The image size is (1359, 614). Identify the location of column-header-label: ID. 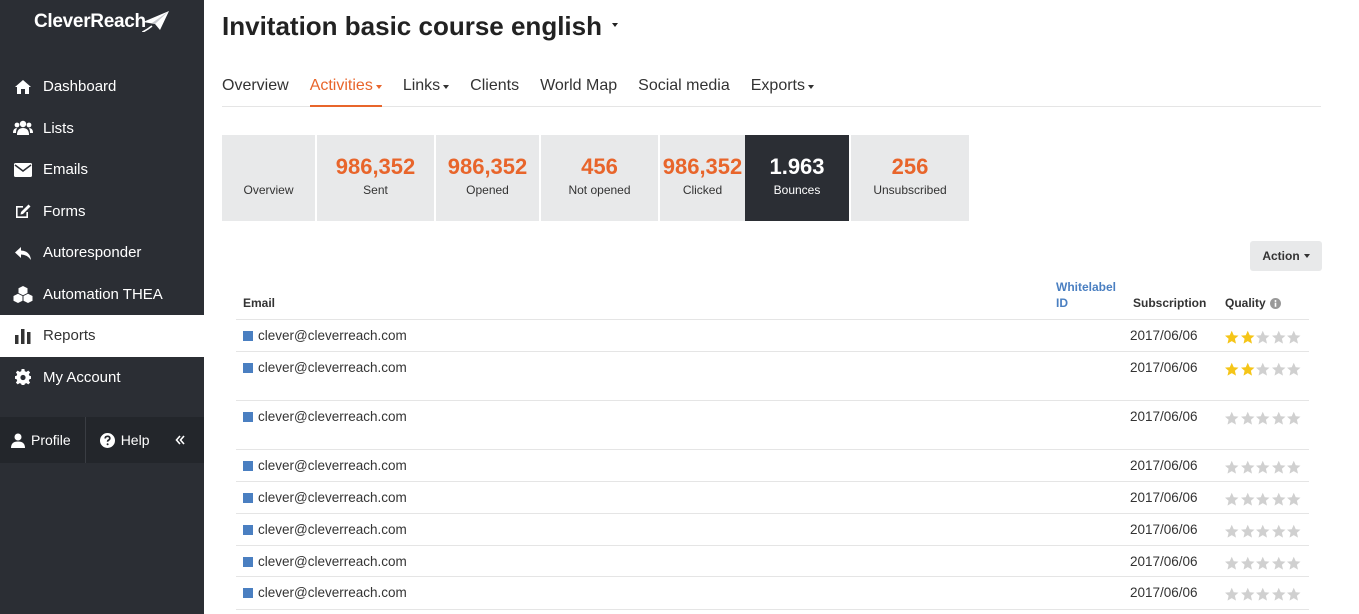
(1062, 303).